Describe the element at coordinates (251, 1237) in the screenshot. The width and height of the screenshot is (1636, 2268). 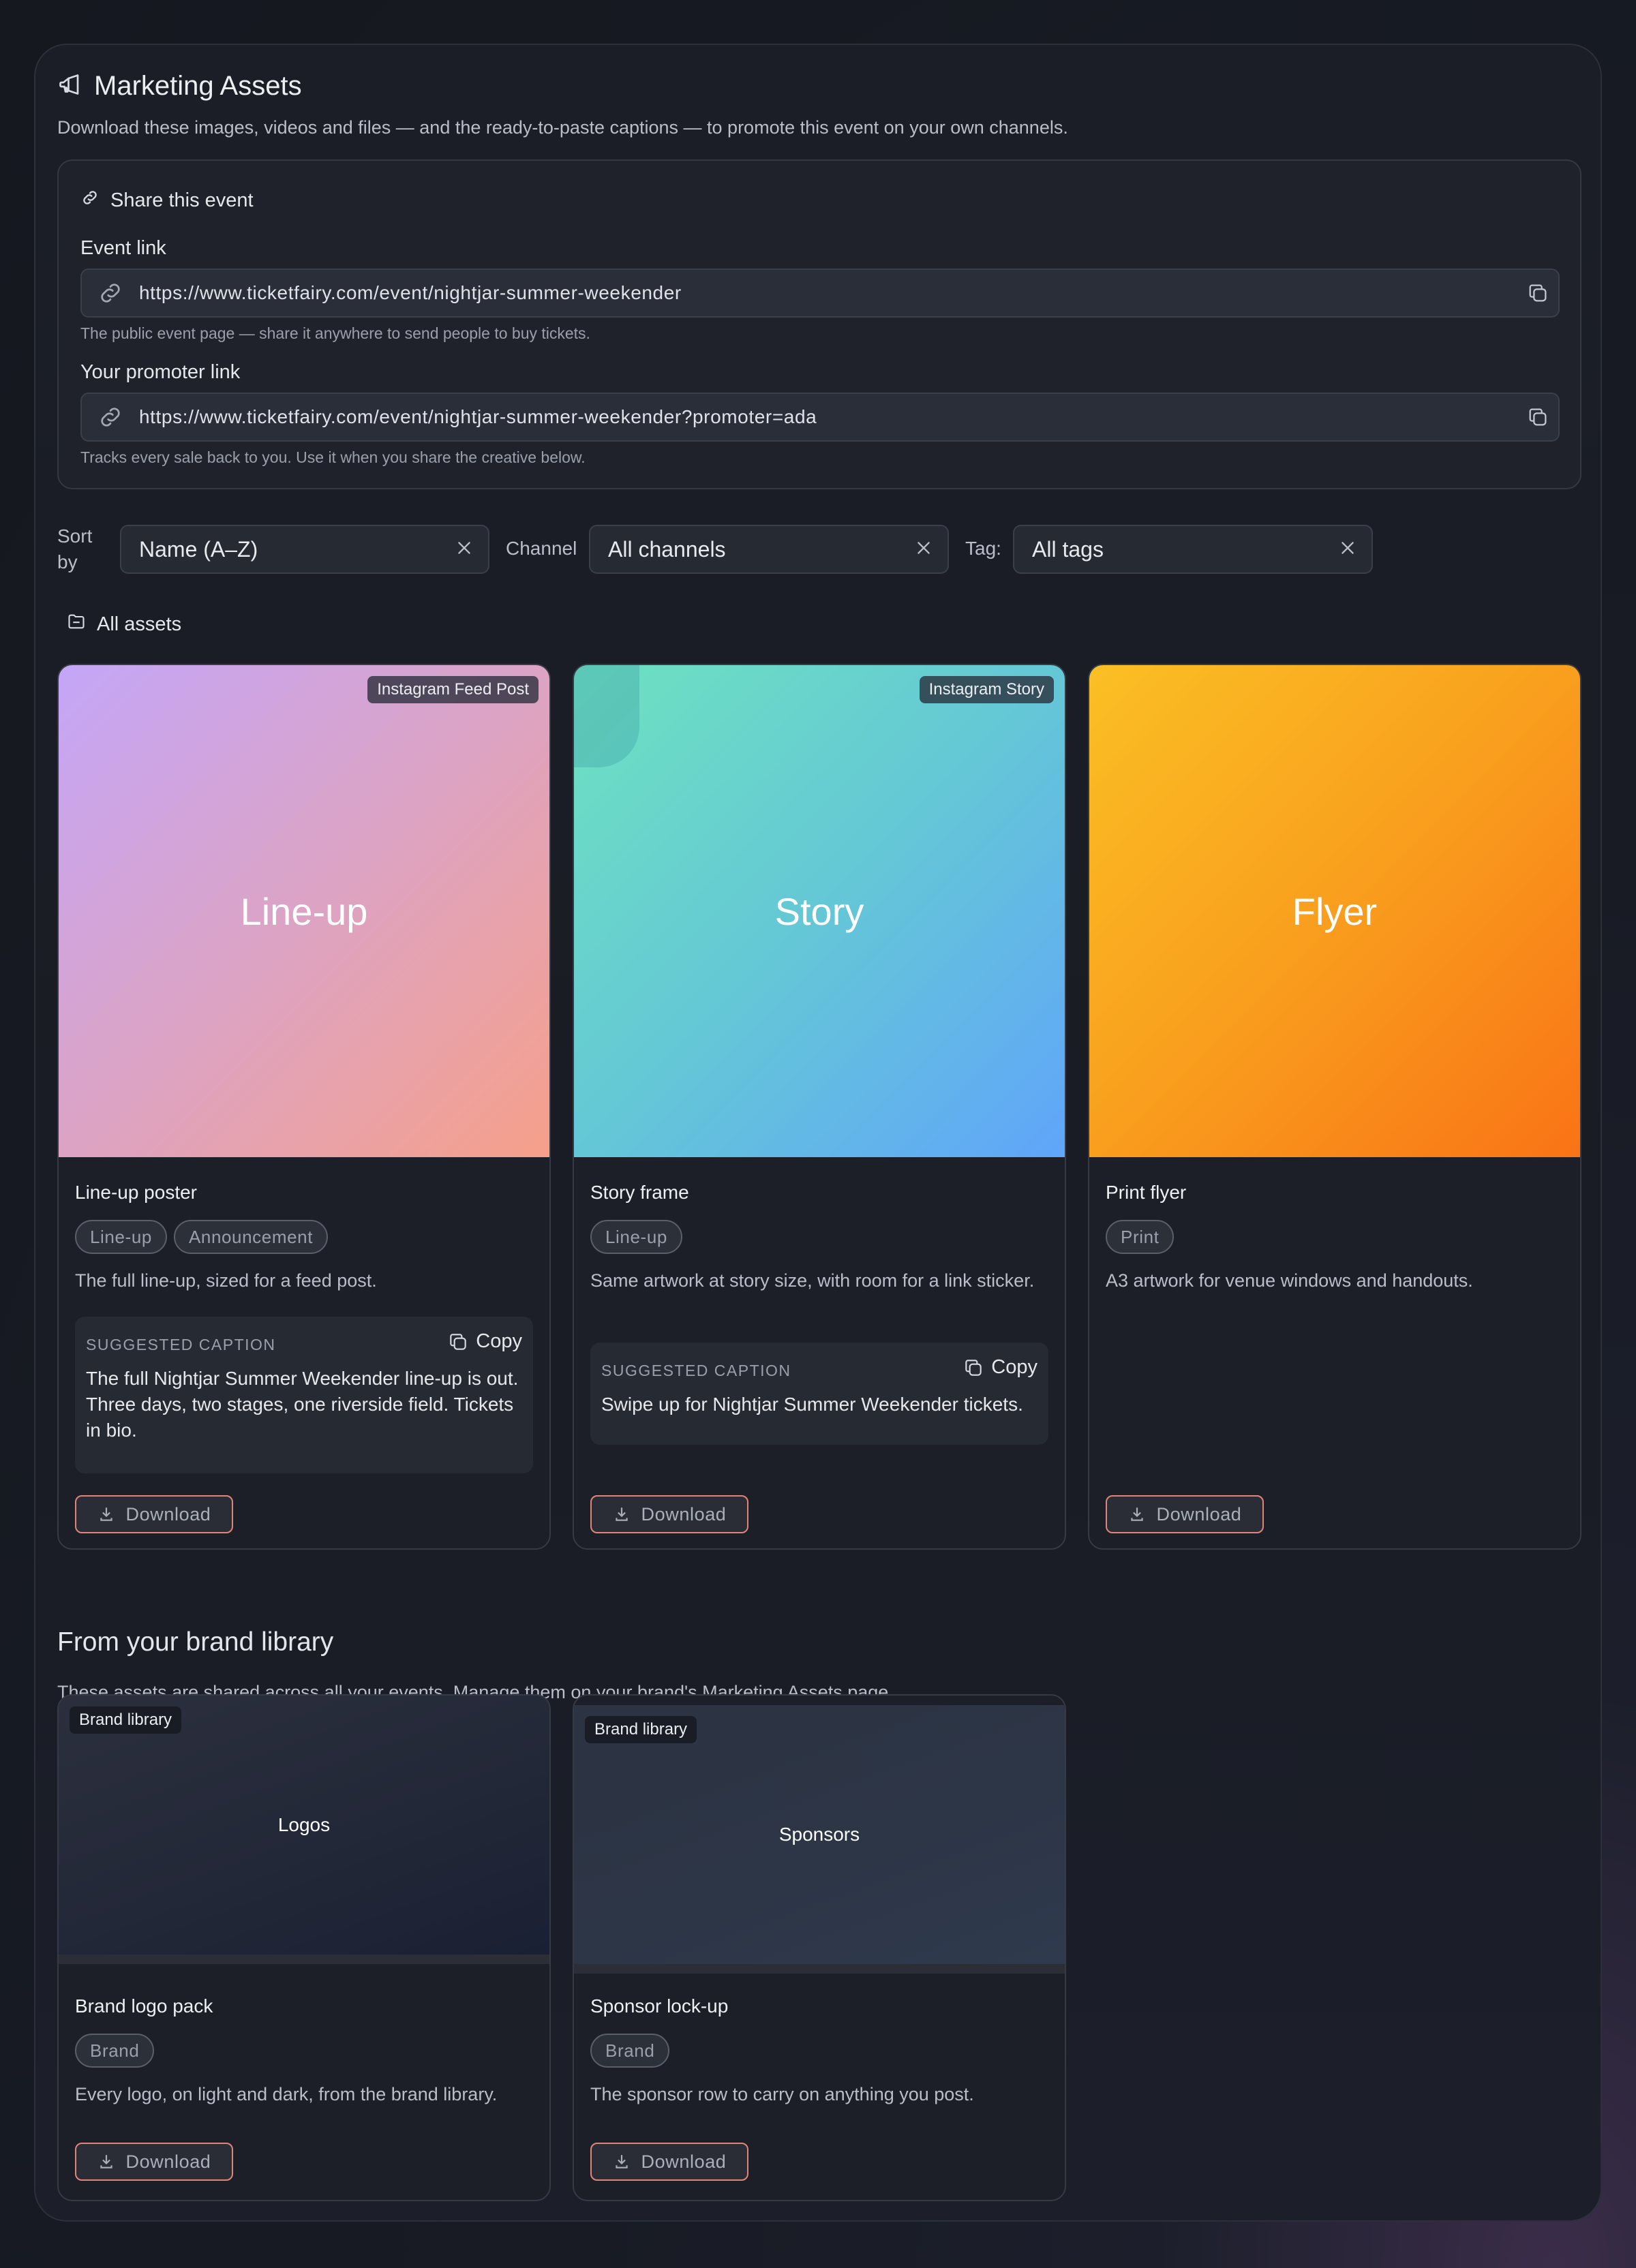
I see `tag-chip: Announcement` at that location.